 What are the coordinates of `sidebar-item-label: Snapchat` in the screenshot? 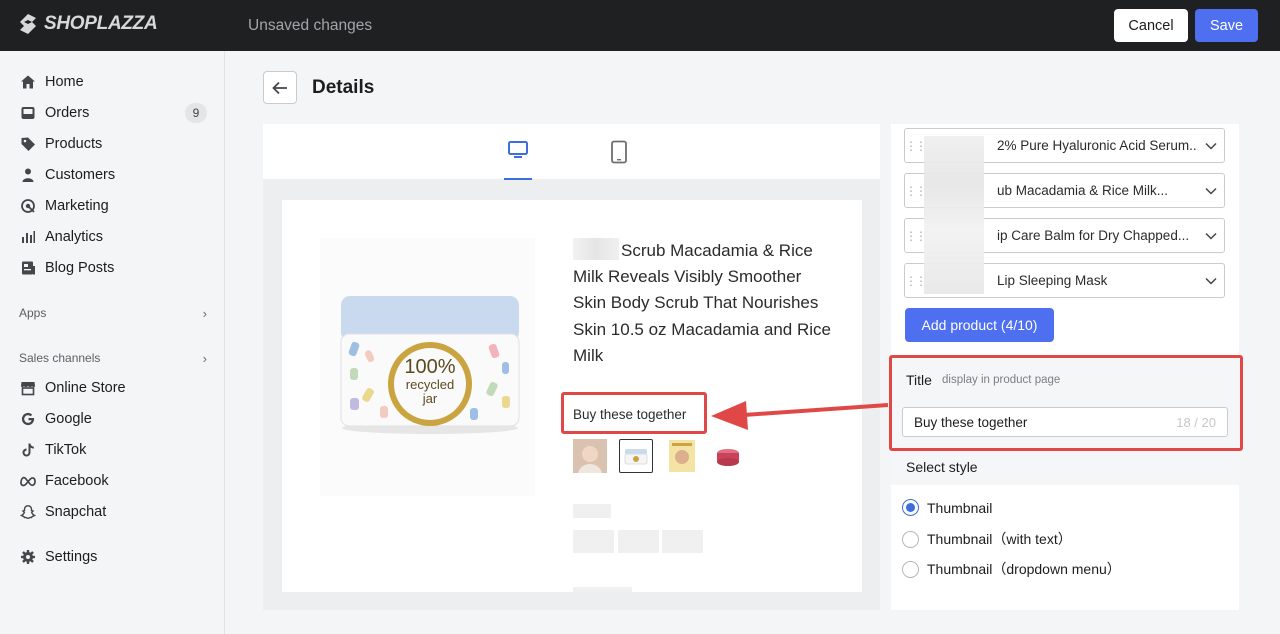 It's located at (76, 512).